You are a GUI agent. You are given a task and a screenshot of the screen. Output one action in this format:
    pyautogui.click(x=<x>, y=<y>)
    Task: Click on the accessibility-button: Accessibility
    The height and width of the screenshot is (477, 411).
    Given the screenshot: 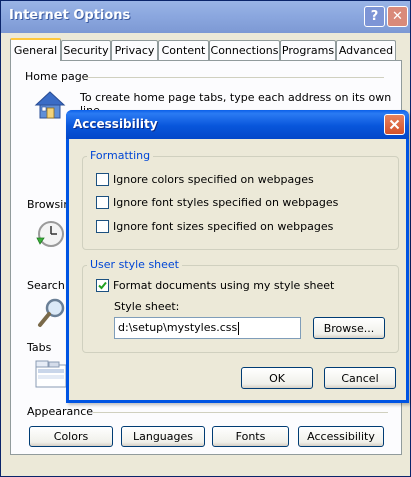 What is the action you would take?
    pyautogui.click(x=341, y=436)
    